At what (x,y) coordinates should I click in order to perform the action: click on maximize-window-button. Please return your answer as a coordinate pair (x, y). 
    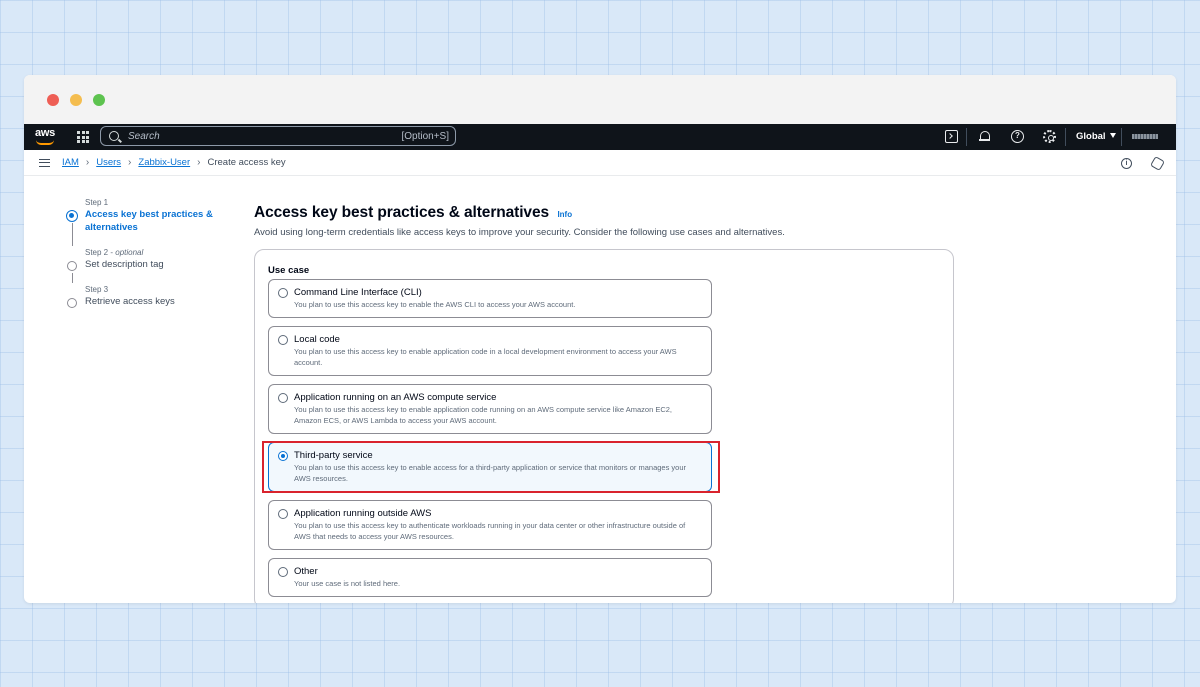
    Looking at the image, I should click on (99, 100).